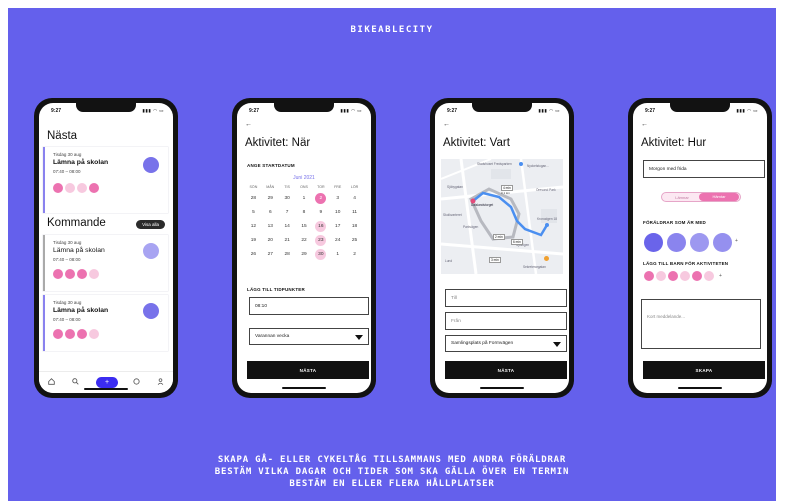  I want to click on to-input: Till, so click(506, 298).